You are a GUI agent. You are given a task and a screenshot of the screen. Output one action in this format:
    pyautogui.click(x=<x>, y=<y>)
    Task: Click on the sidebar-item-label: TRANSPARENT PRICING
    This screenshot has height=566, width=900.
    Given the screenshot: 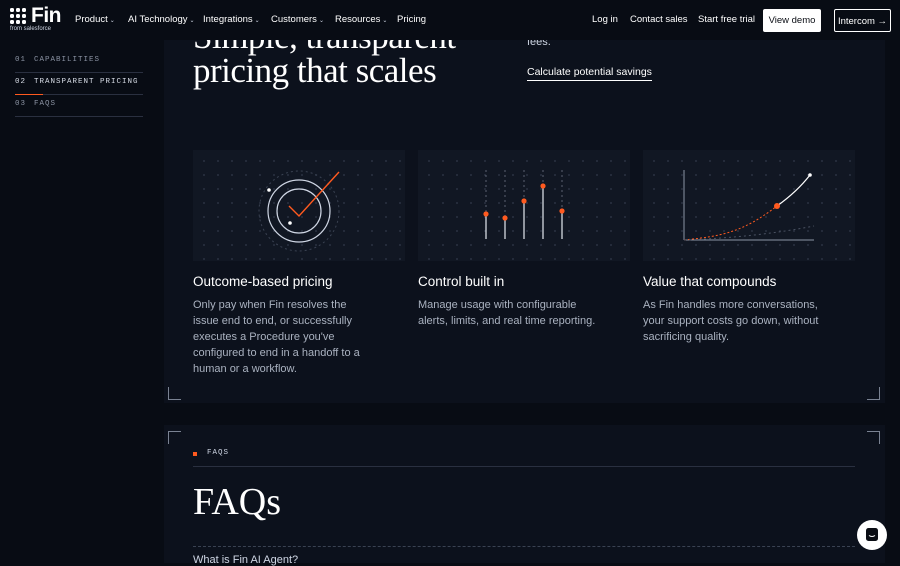 What is the action you would take?
    pyautogui.click(x=86, y=82)
    